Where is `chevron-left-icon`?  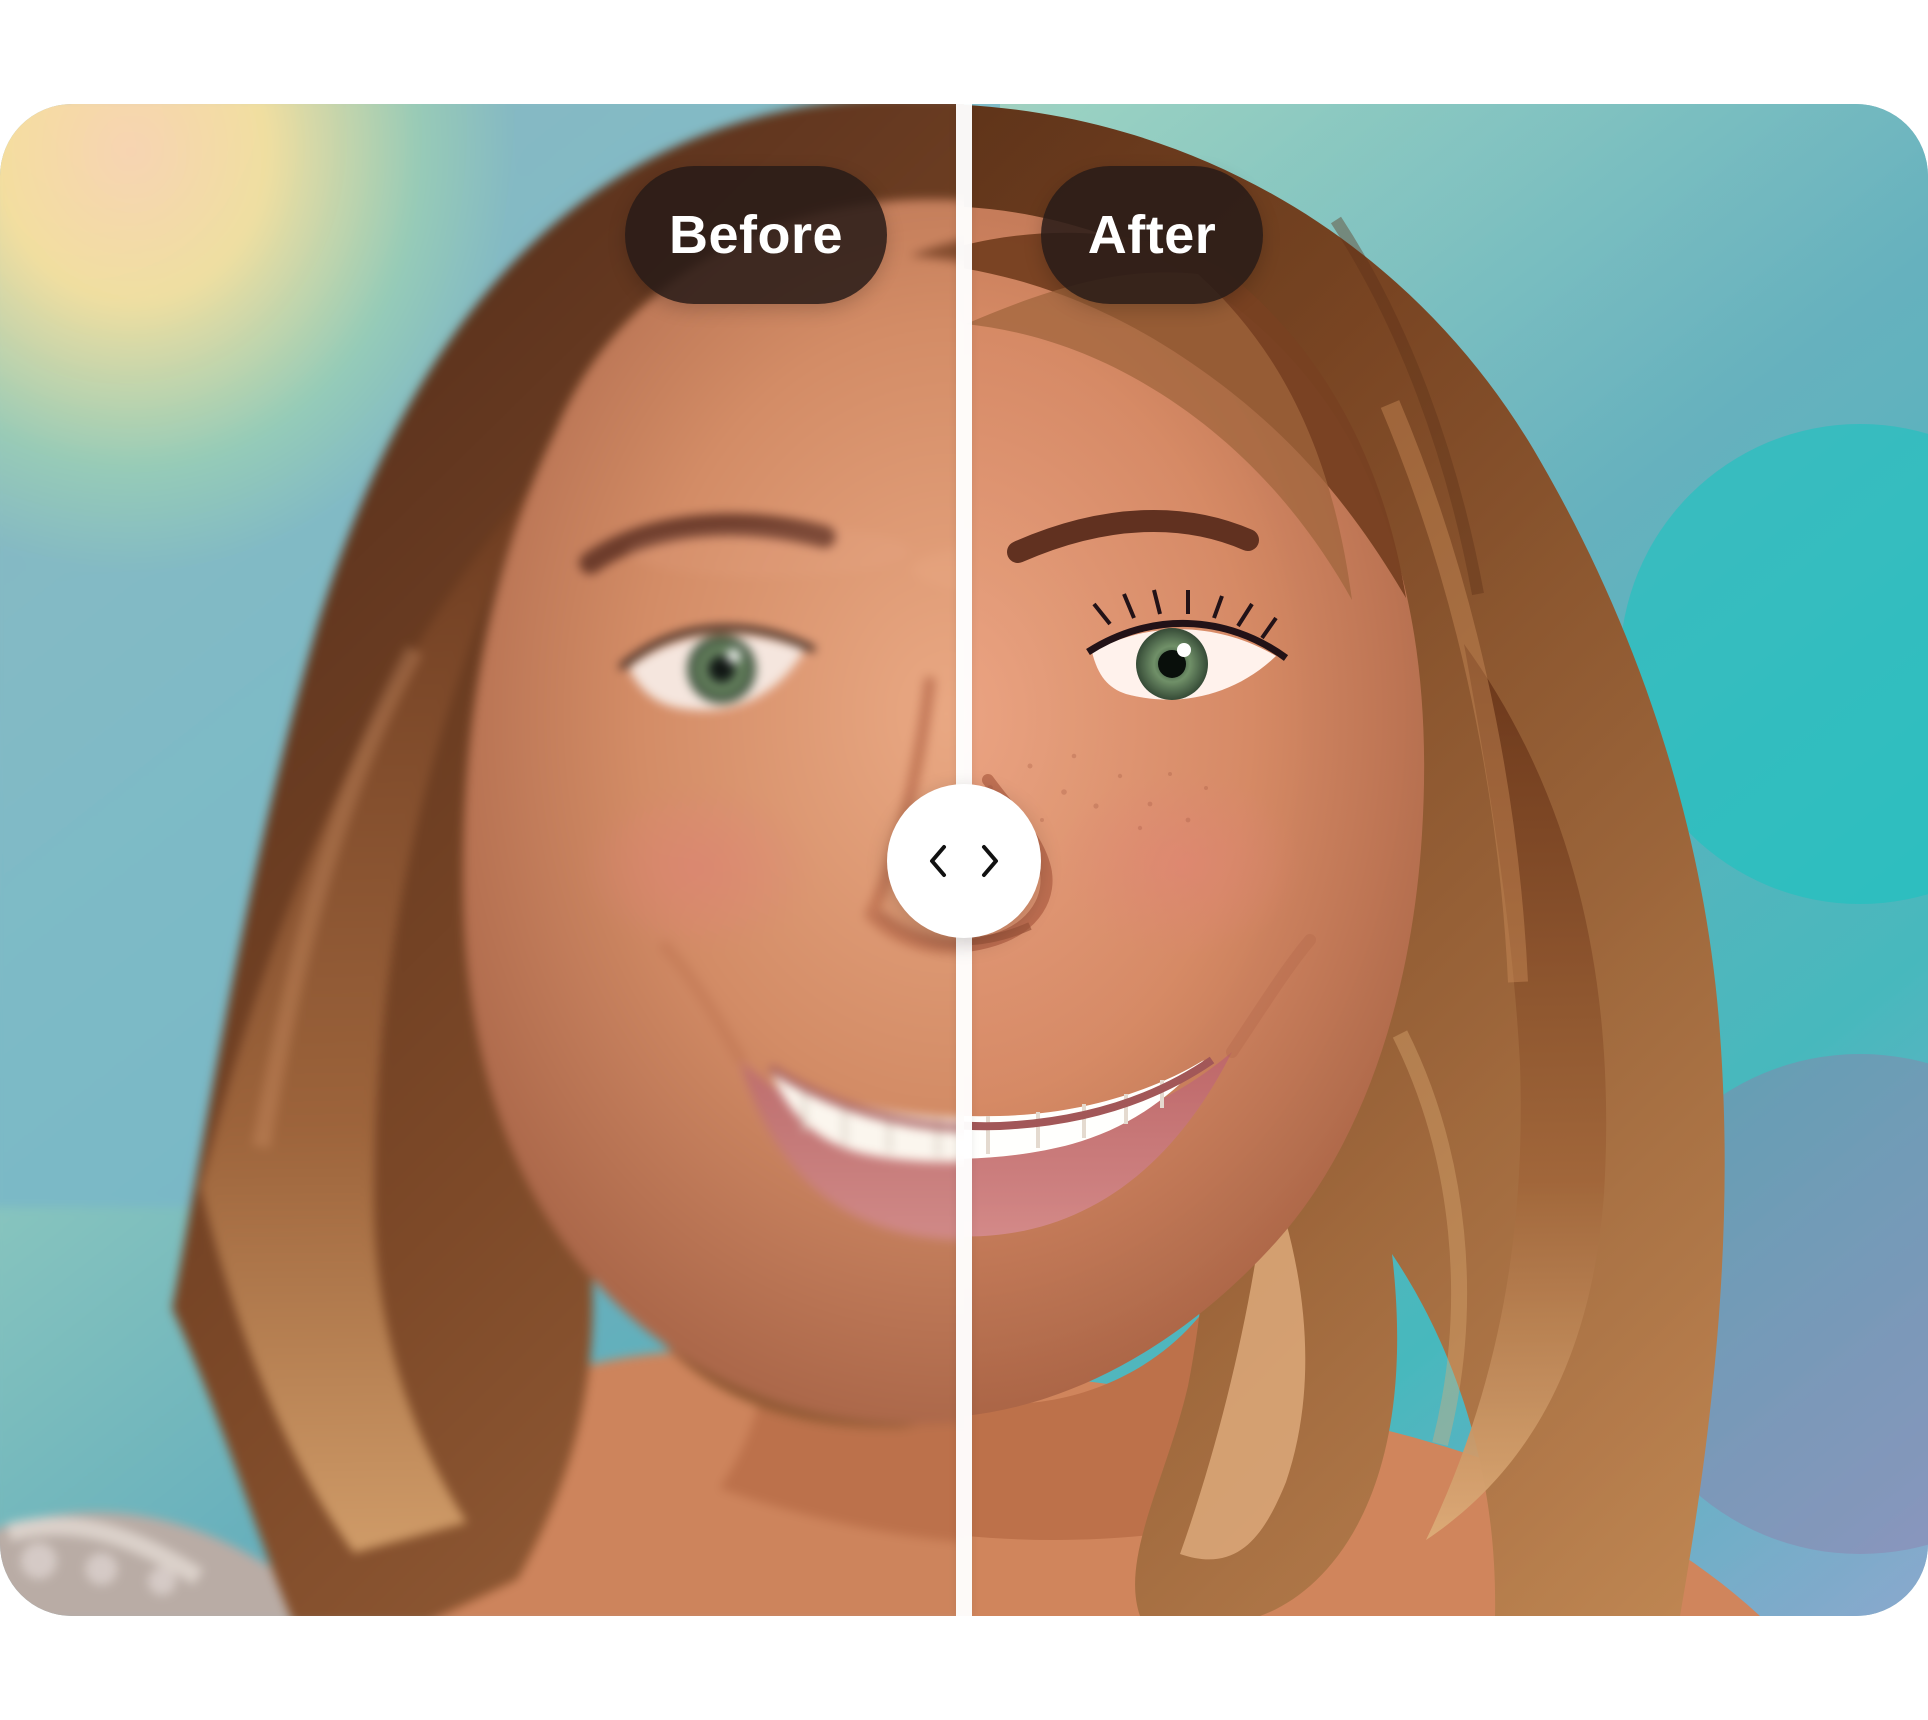 chevron-left-icon is located at coordinates (938, 861).